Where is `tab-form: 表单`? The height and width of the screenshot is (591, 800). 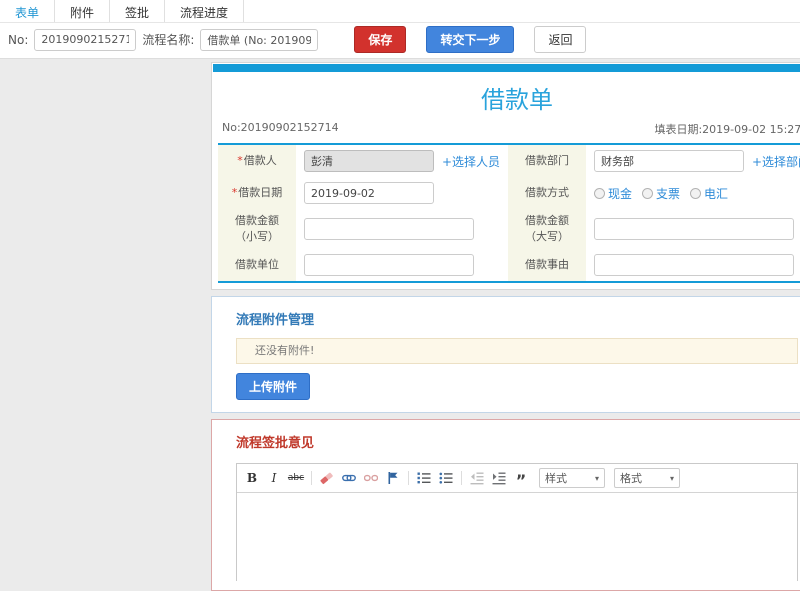 tab-form: 表单 is located at coordinates (28, 11).